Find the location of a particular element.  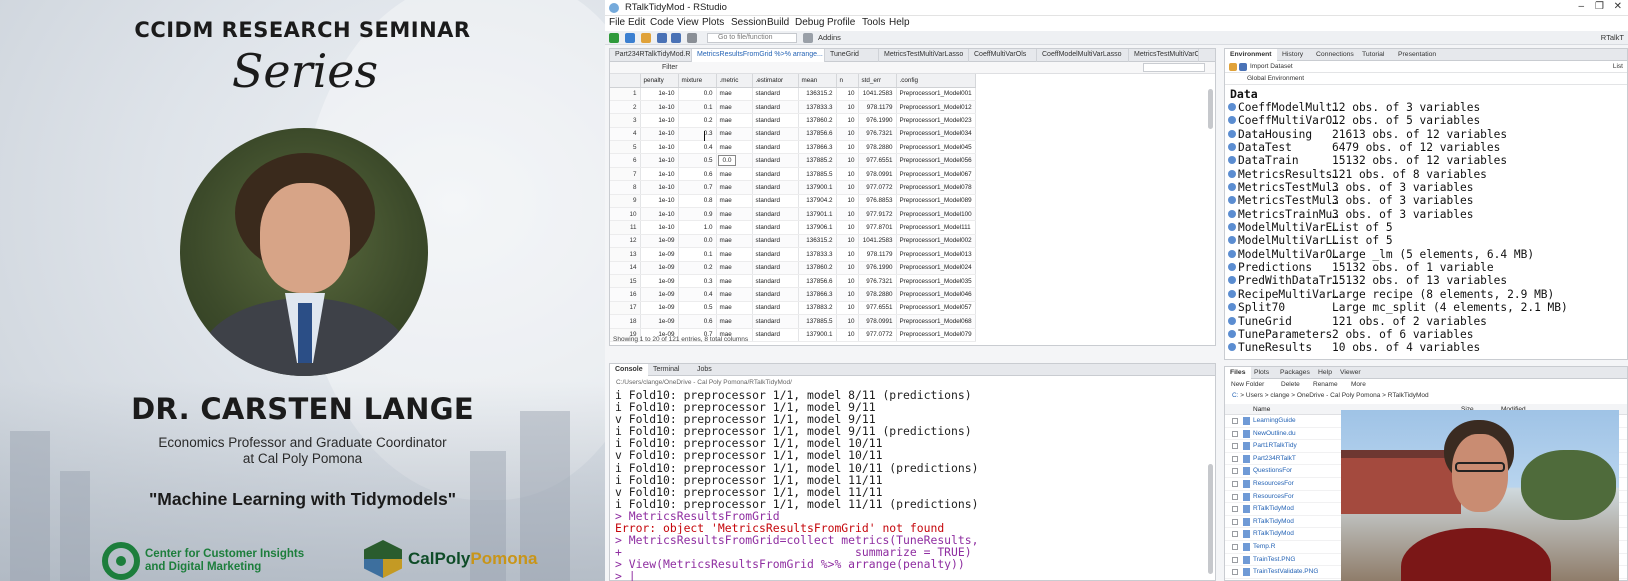

breadcrumb-users: Users is located at coordinates (1254, 395).